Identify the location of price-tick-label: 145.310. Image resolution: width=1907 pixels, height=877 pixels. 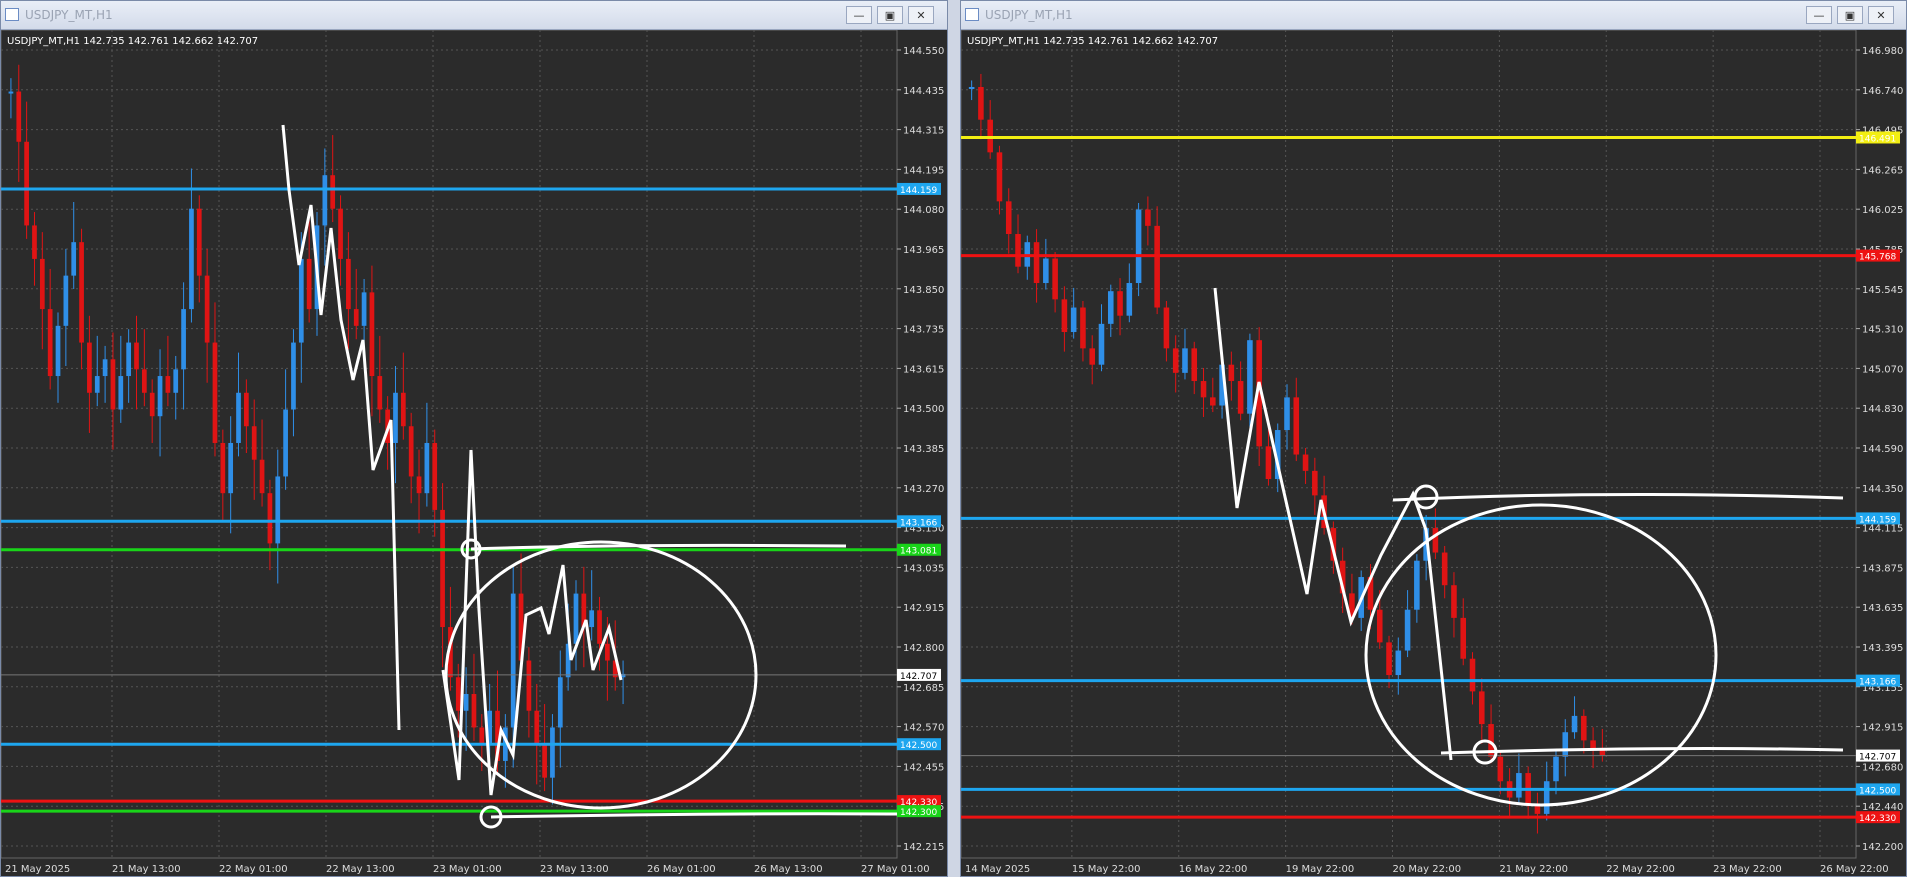
(1882, 330).